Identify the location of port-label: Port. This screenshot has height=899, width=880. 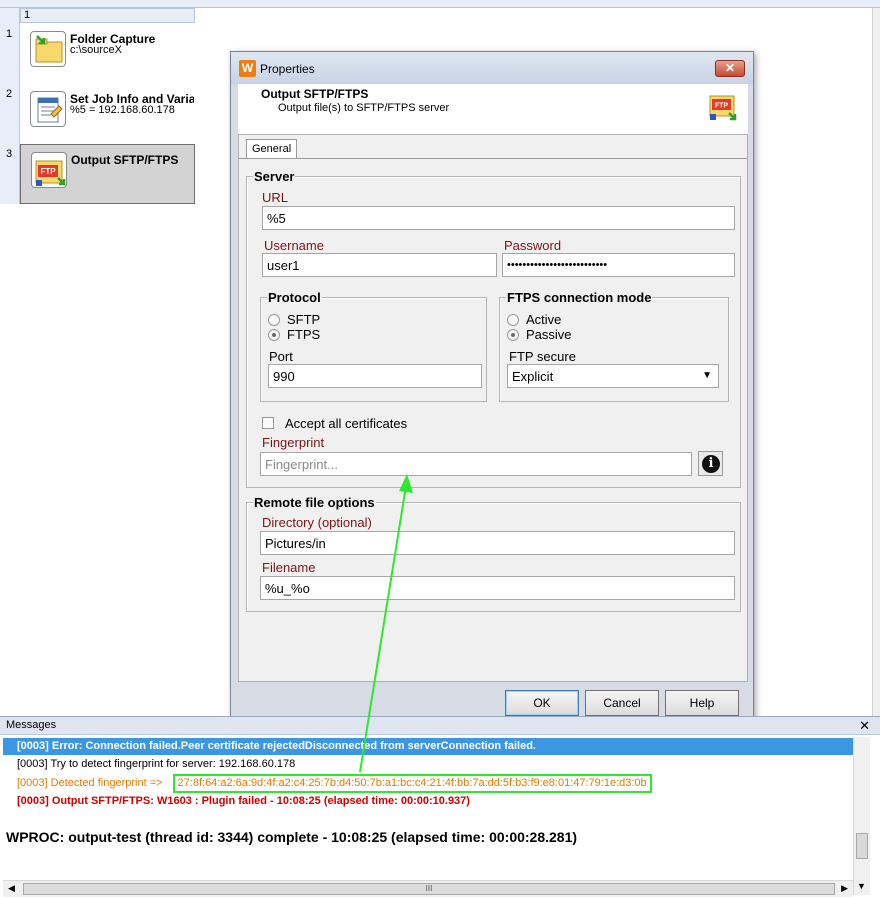
(281, 356).